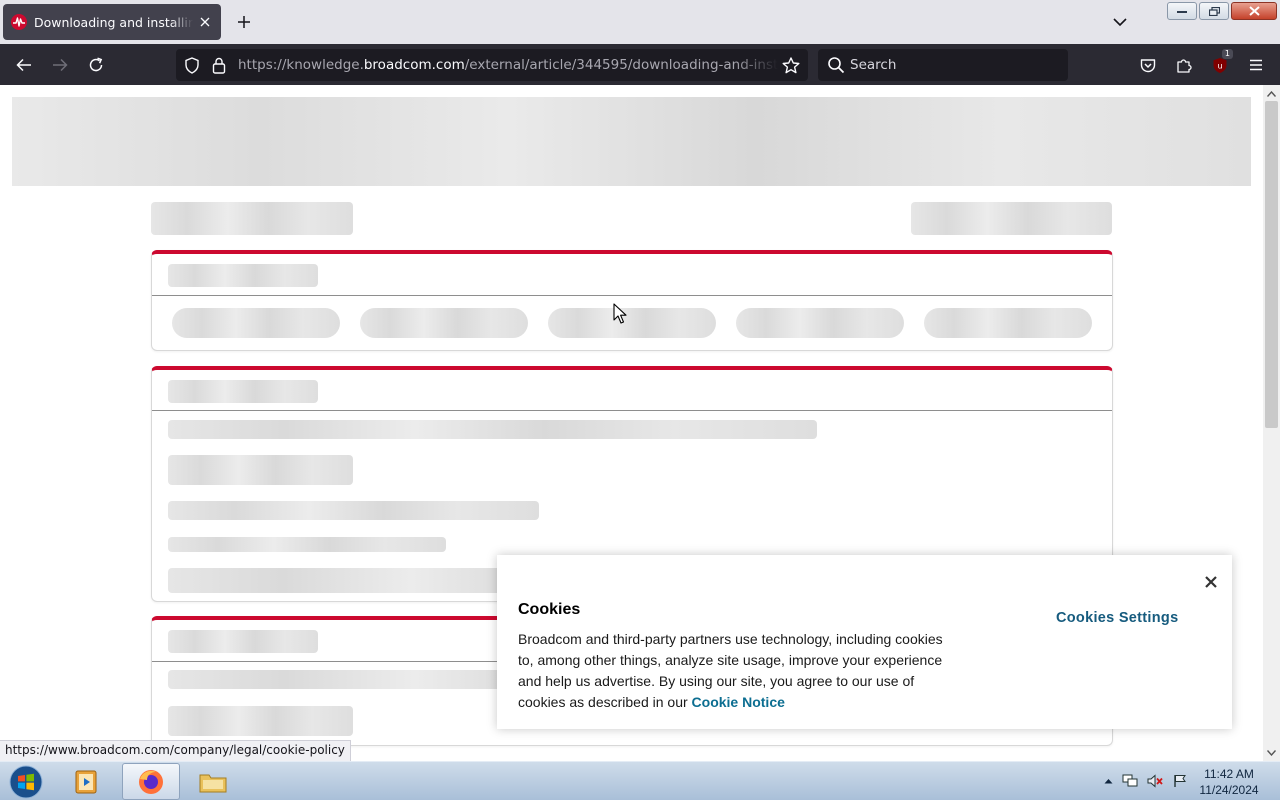 Image resolution: width=1280 pixels, height=800 pixels. What do you see at coordinates (1211, 582) in the screenshot?
I see `cookie-banner-close-icon` at bounding box center [1211, 582].